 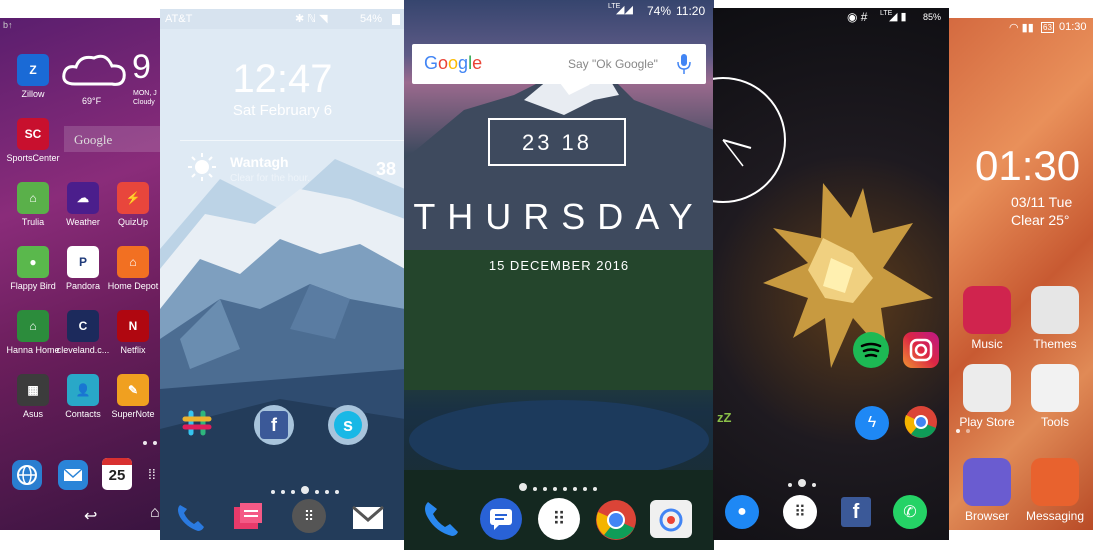 What do you see at coordinates (1027, 166) in the screenshot?
I see `clock: 01:30` at bounding box center [1027, 166].